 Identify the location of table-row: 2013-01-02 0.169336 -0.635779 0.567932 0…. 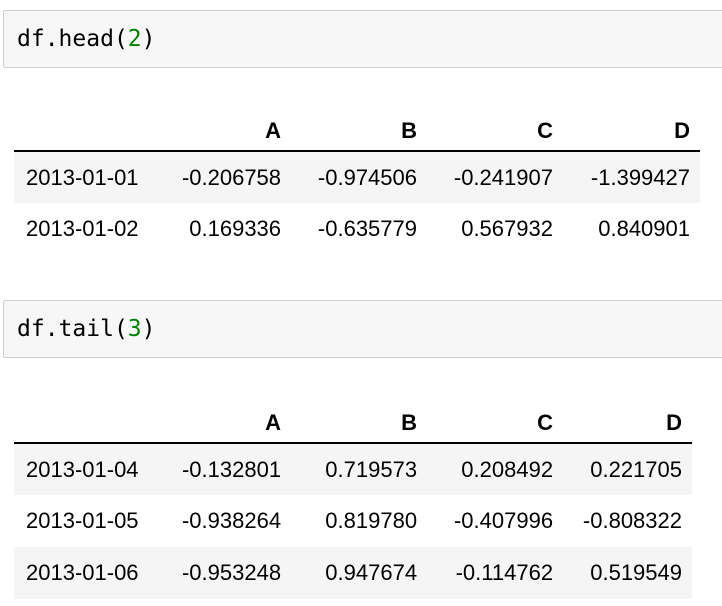
(357, 229).